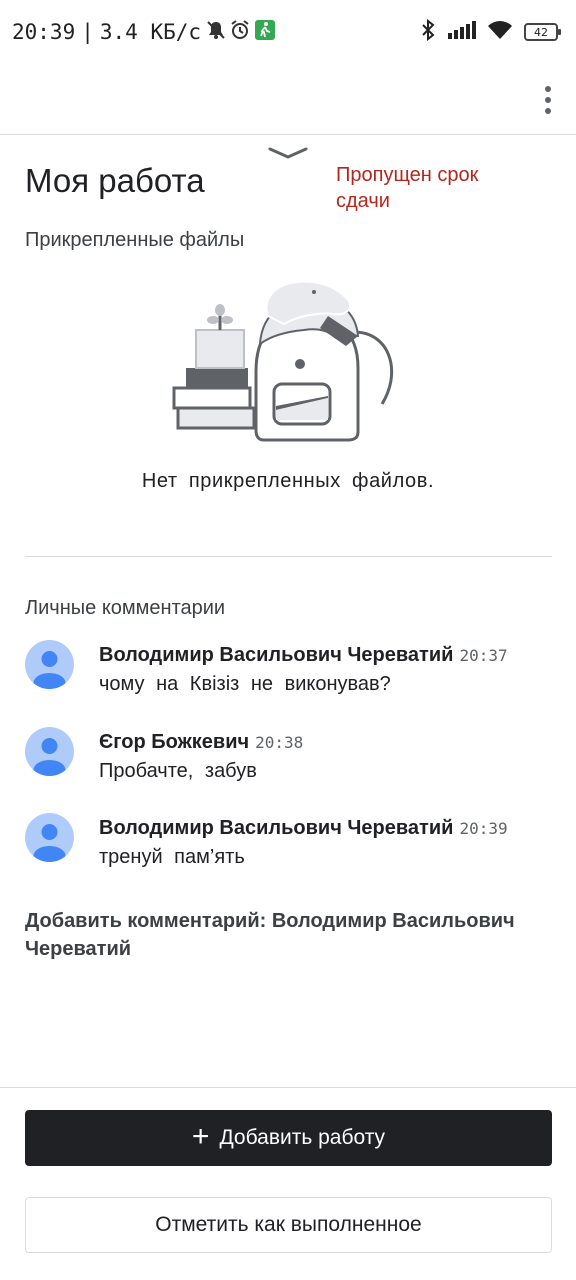 The image size is (576, 1280). Describe the element at coordinates (302, 1137) in the screenshot. I see `add-work-label: Добавить работу` at that location.